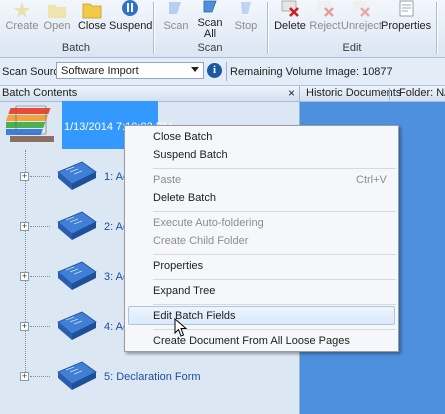 This screenshot has height=414, width=445. I want to click on tab-folder: Folder: N/A, so click(422, 93).